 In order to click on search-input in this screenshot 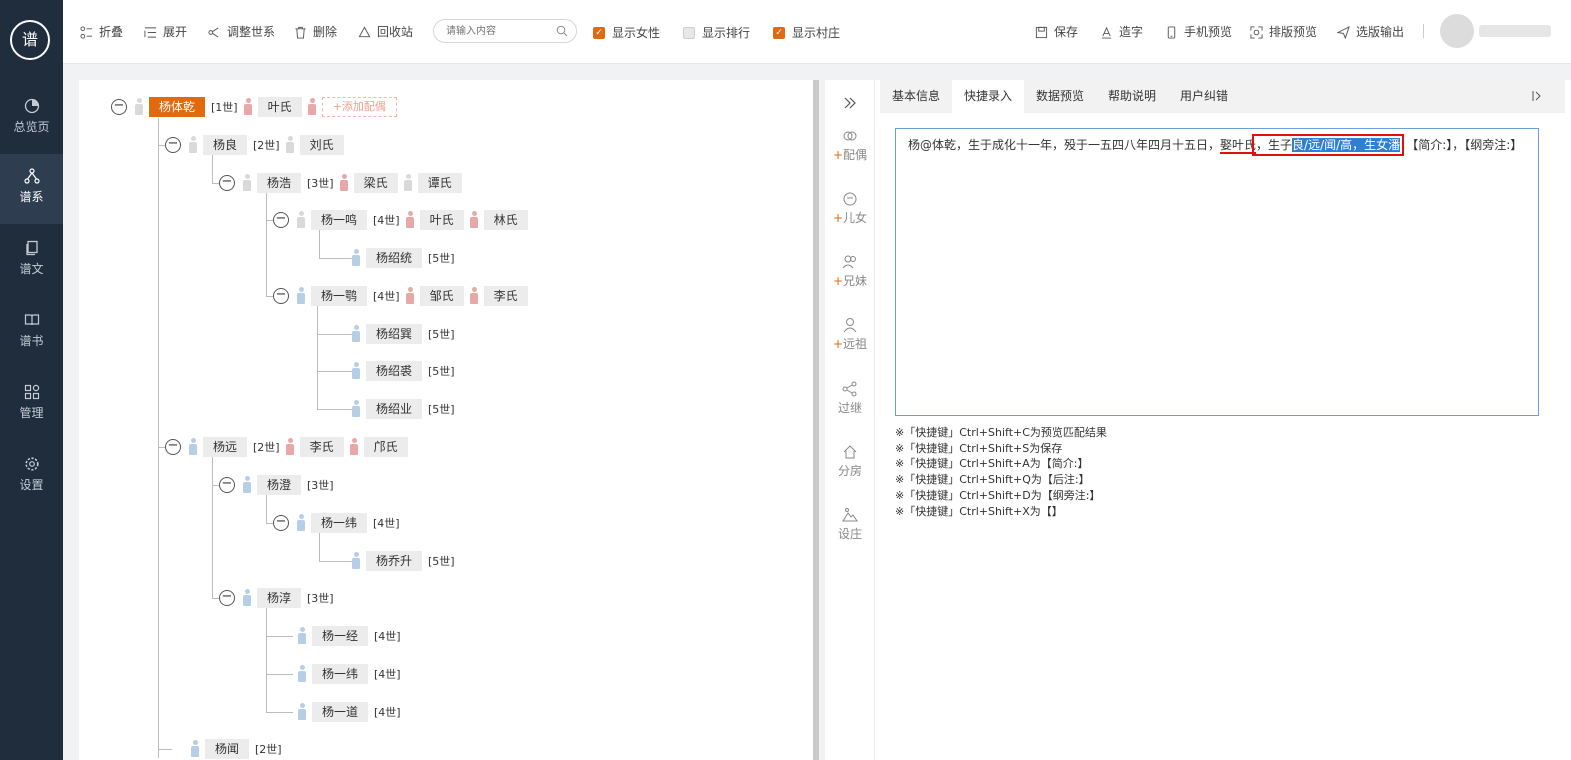, I will do `click(501, 31)`.